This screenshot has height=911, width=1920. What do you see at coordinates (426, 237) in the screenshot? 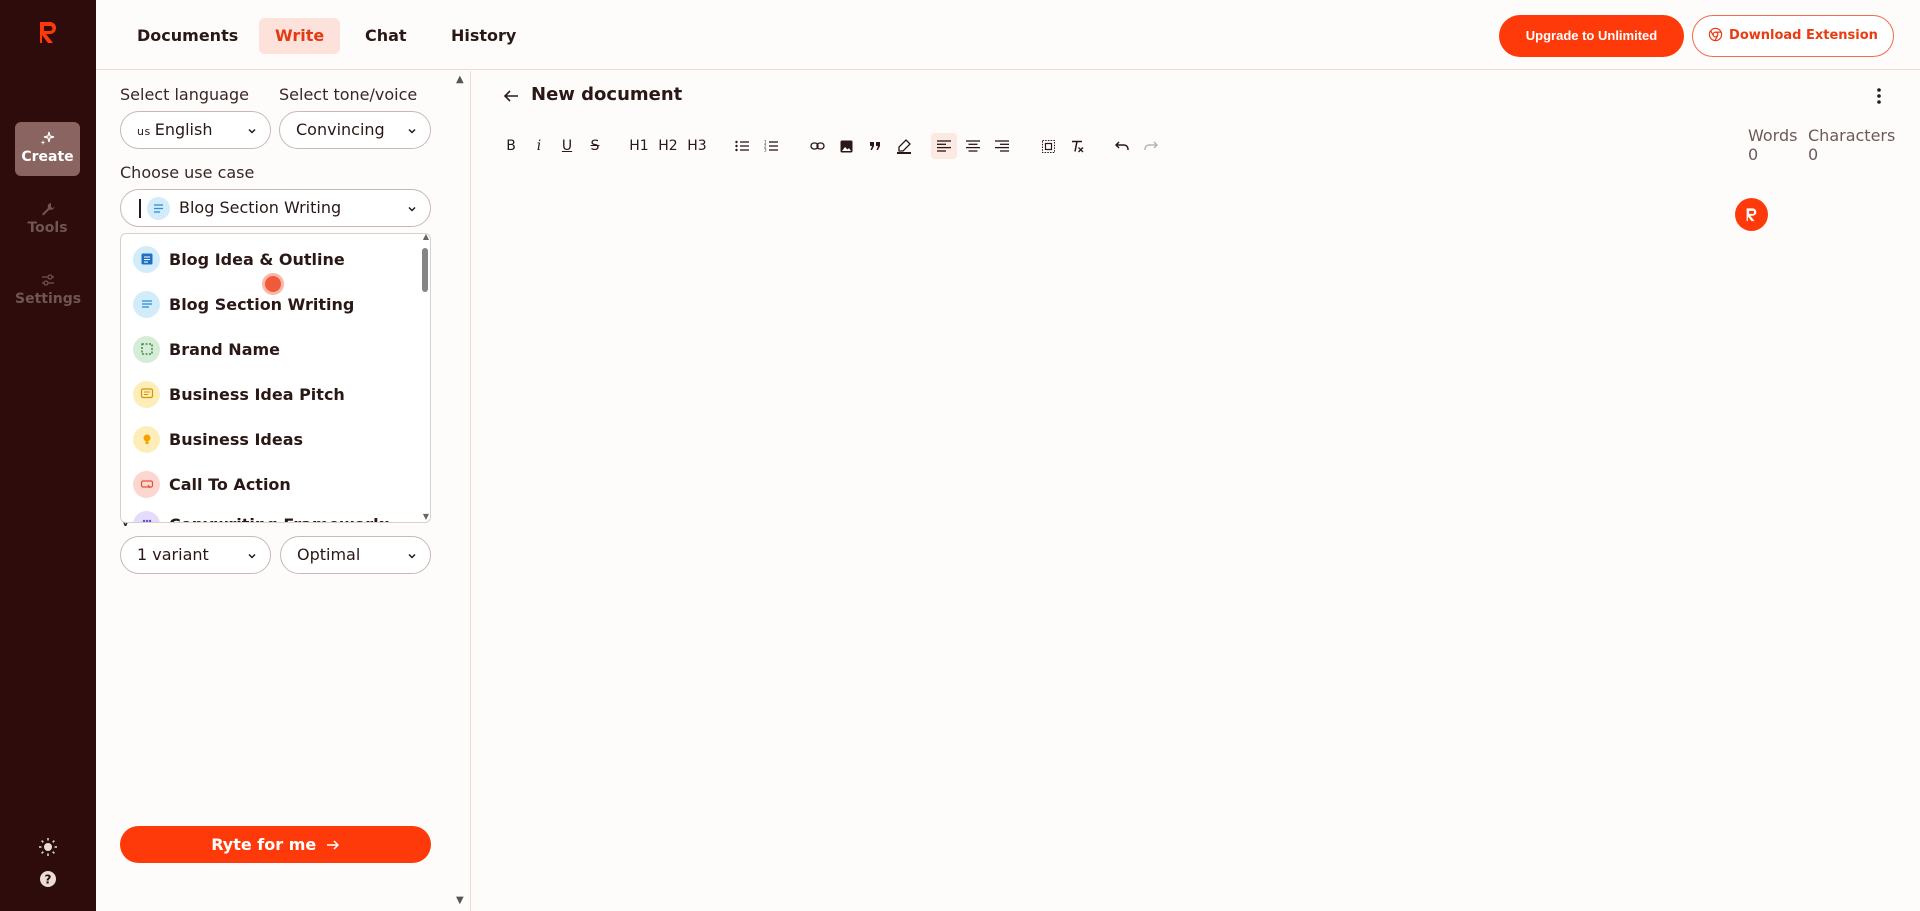
I see `dropdown-scroll-up-arrow: ▲` at bounding box center [426, 237].